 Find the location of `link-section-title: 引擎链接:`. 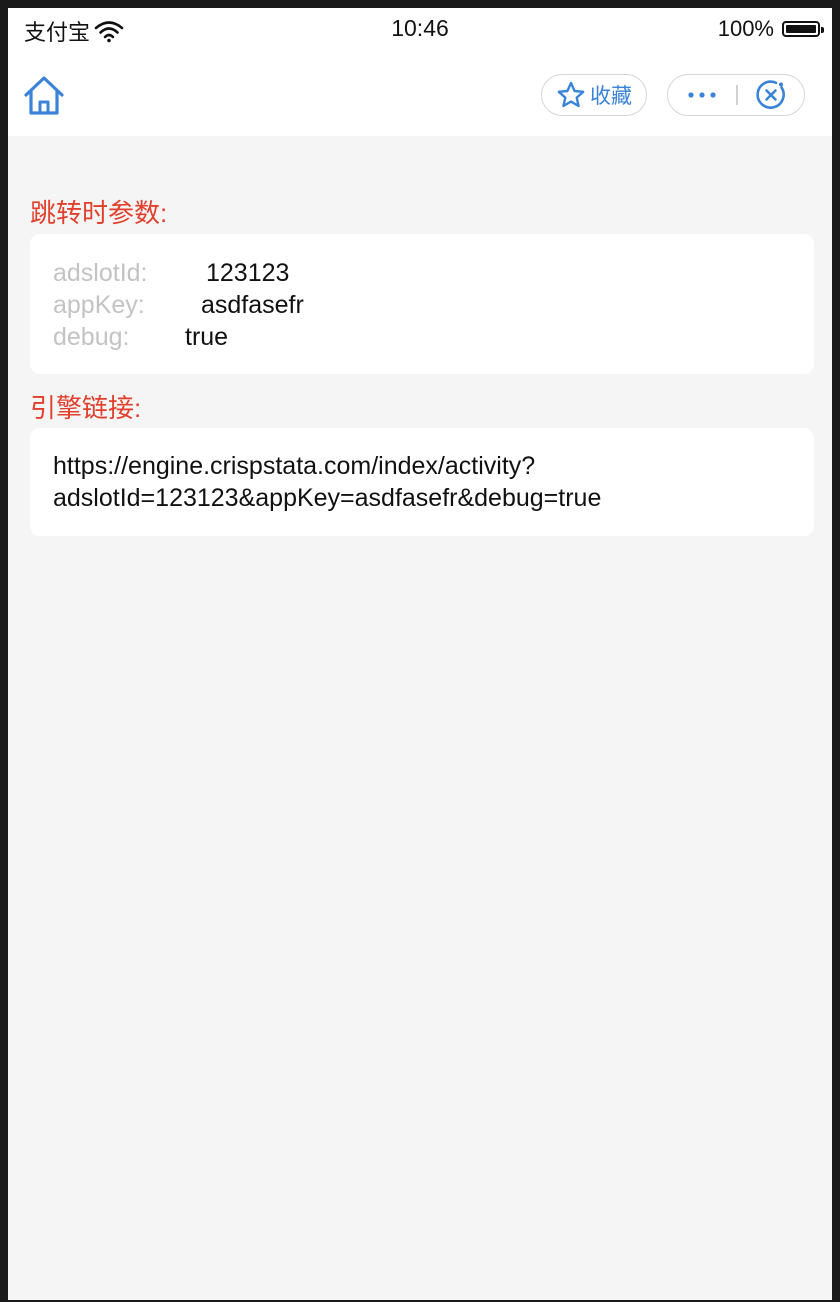

link-section-title: 引擎链接: is located at coordinates (86, 408).